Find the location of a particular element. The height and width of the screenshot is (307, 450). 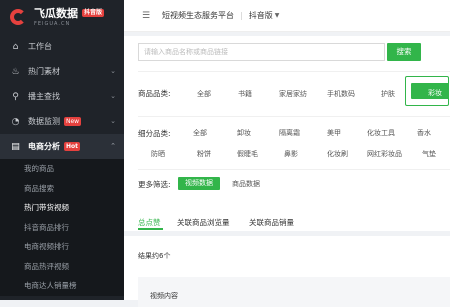

result-count: 结果约6个 is located at coordinates (154, 256).